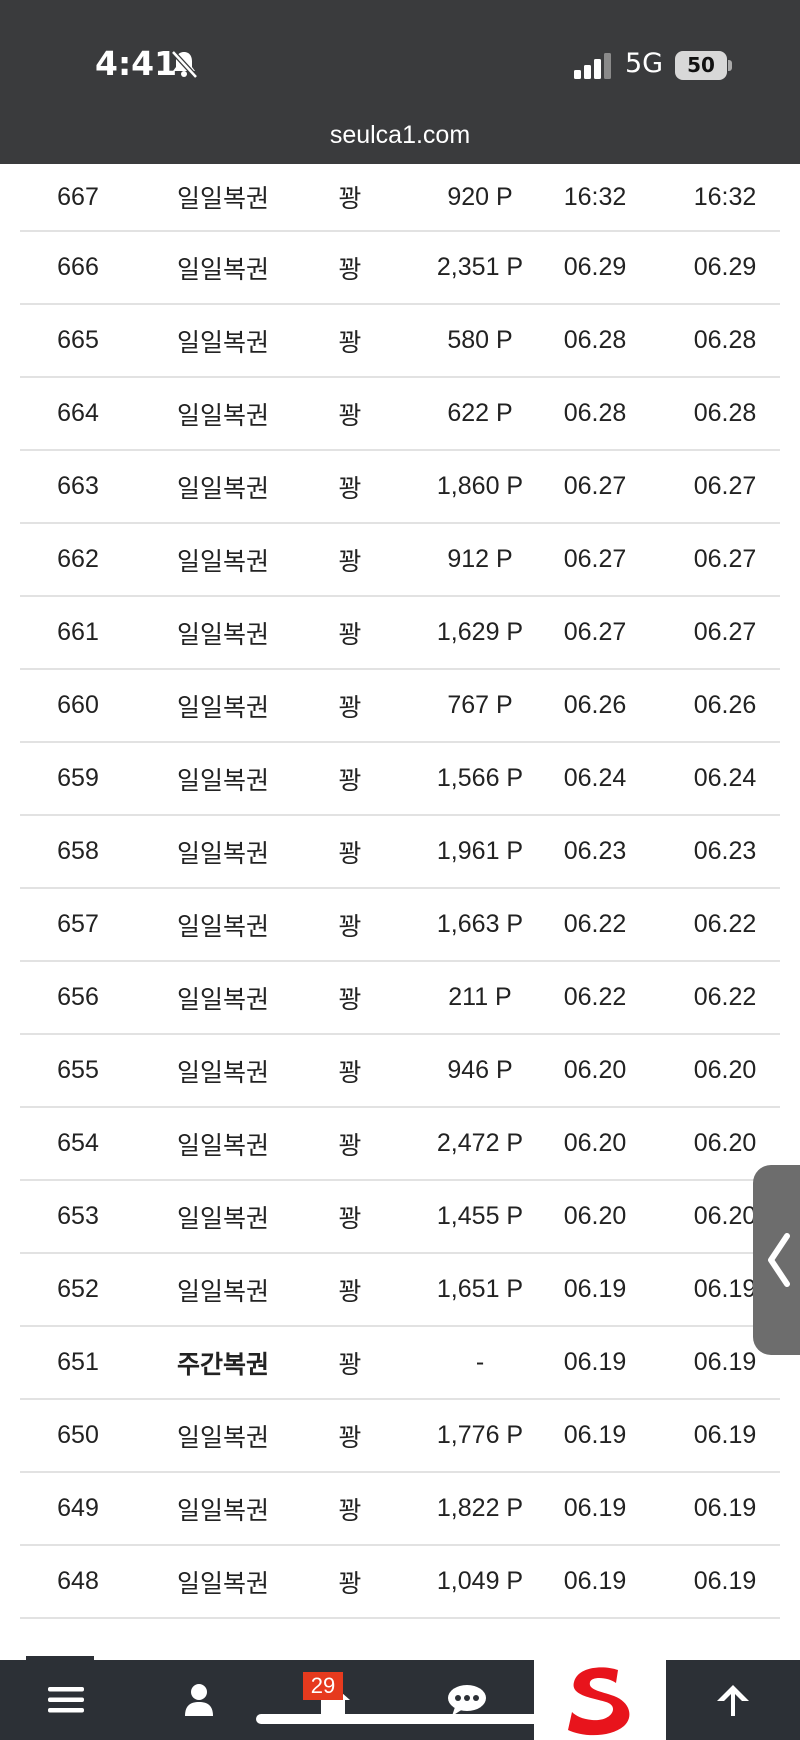 The image size is (800, 1740). Describe the element at coordinates (595, 778) in the screenshot. I see `cell-date1: 06.24` at that location.